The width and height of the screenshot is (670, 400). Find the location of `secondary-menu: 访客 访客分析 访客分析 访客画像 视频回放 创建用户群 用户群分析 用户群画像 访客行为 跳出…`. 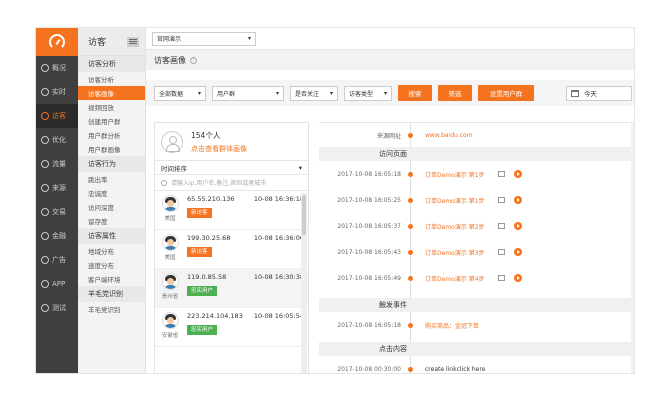

secondary-menu: 访客 访客分析 访客分析 访客画像 视频回放 创建用户群 用户群分析 用户群画像 访客行为 跳出… is located at coordinates (112, 200).